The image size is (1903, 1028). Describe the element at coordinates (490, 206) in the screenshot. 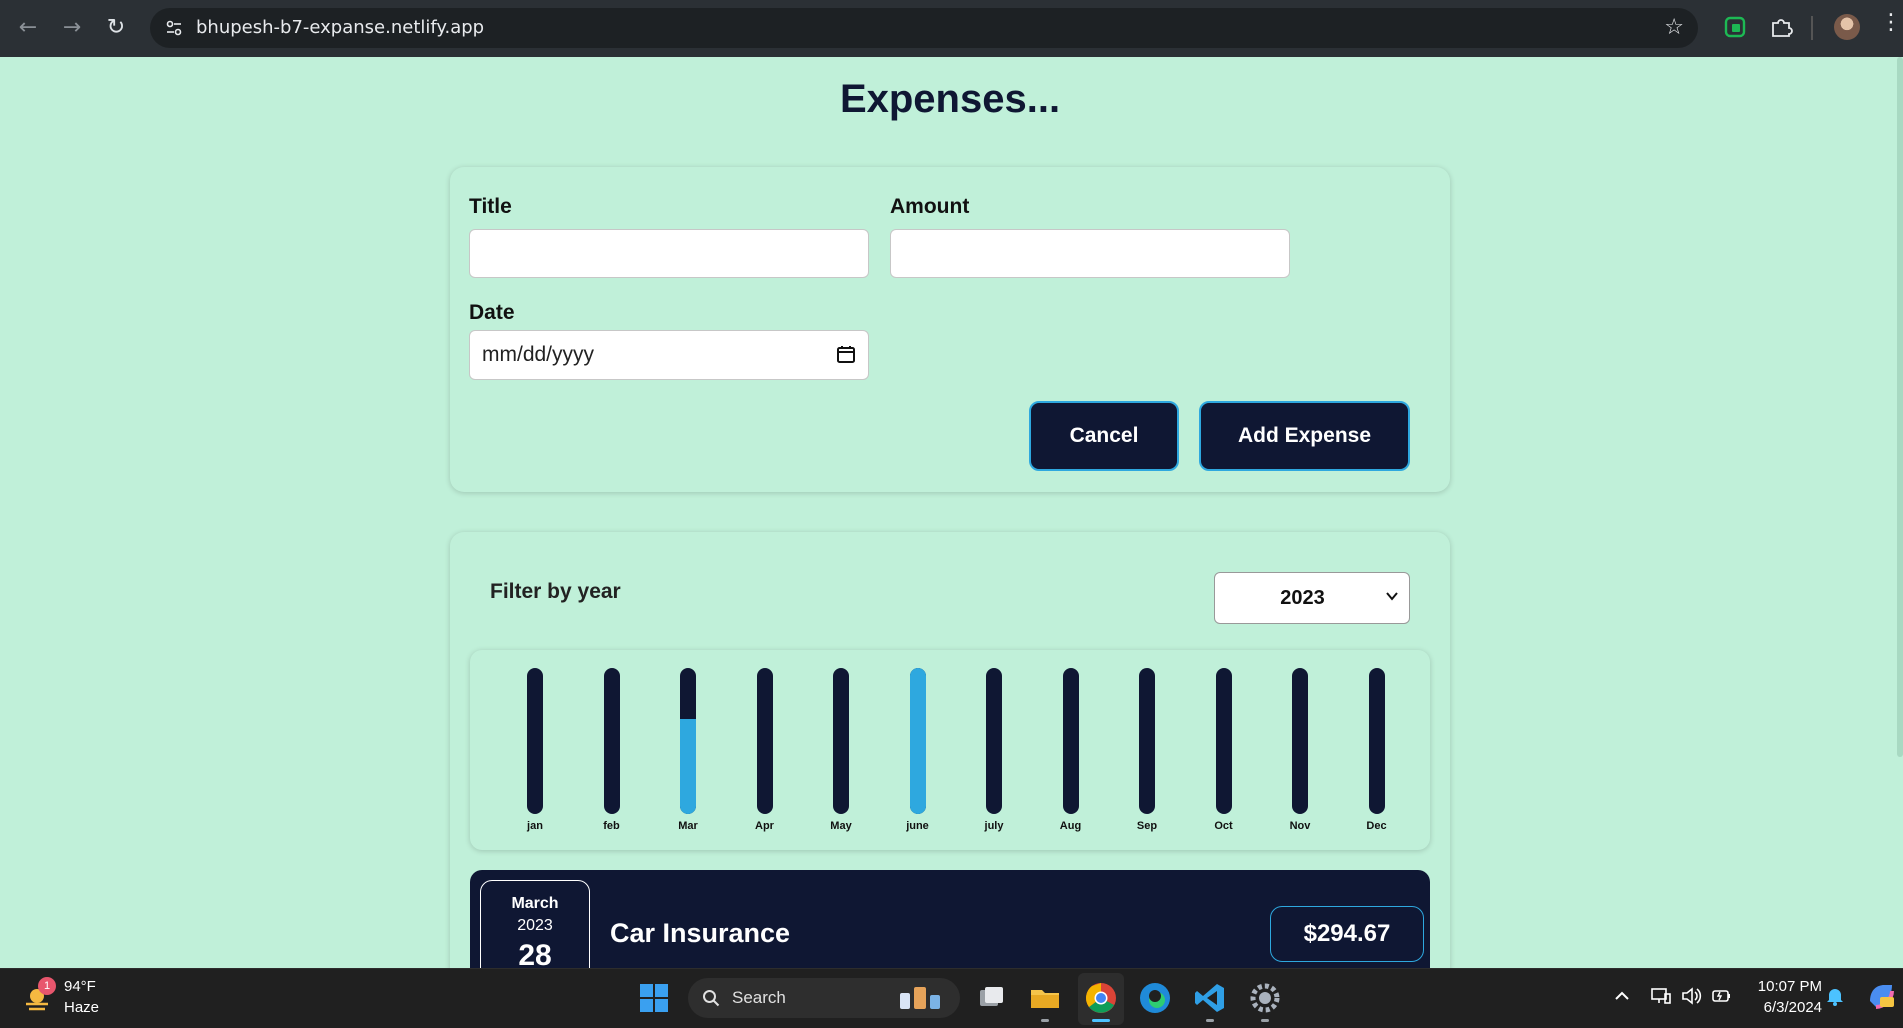

I see `title-label: Title` at that location.